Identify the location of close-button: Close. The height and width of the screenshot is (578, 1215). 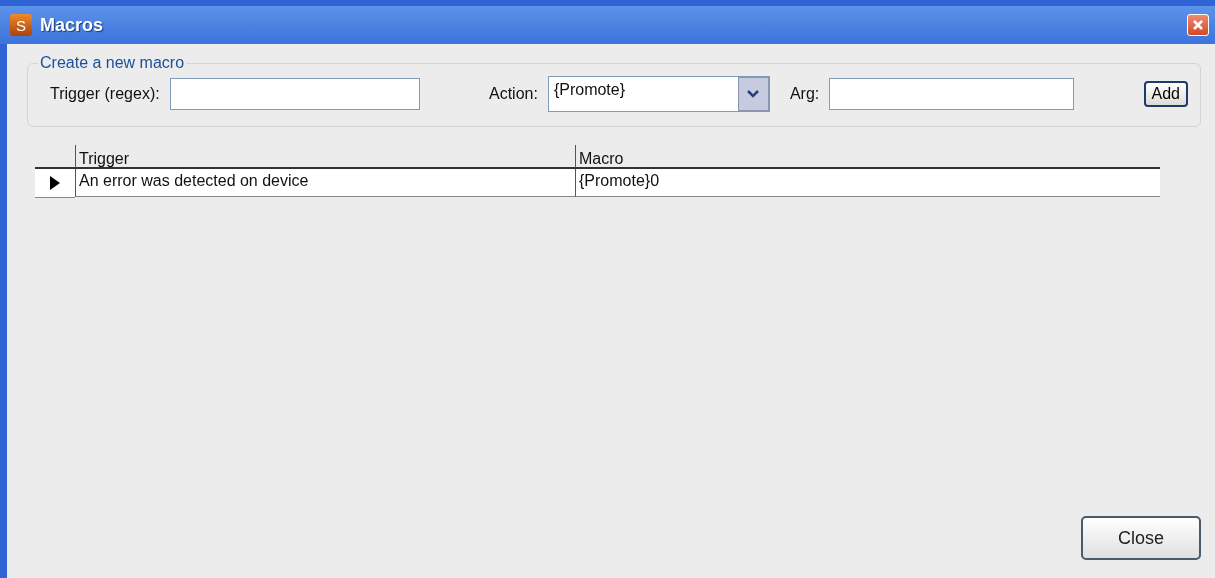
(1141, 538).